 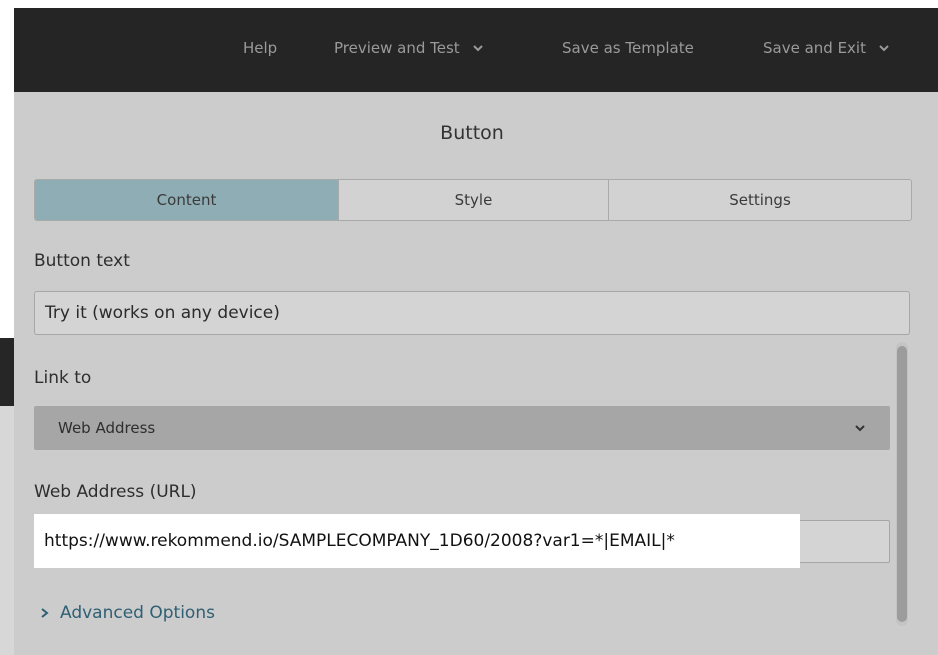 I want to click on link-to-label: Link to, so click(x=63, y=378).